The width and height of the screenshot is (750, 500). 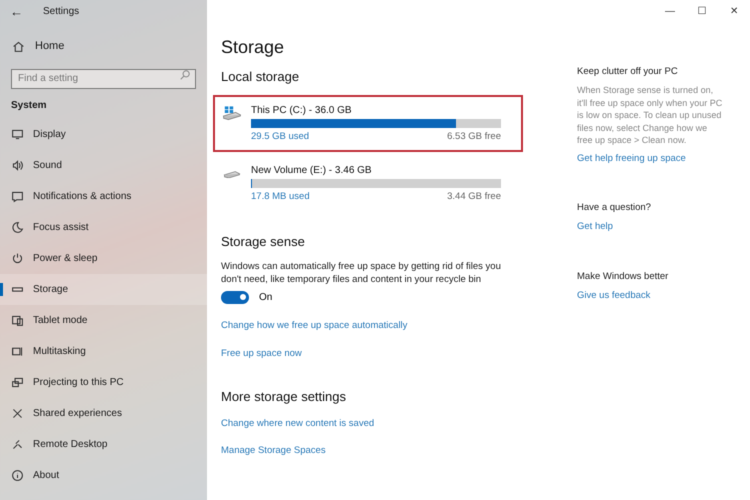 What do you see at coordinates (280, 197) in the screenshot?
I see `used-label: 17.8 MB used` at bounding box center [280, 197].